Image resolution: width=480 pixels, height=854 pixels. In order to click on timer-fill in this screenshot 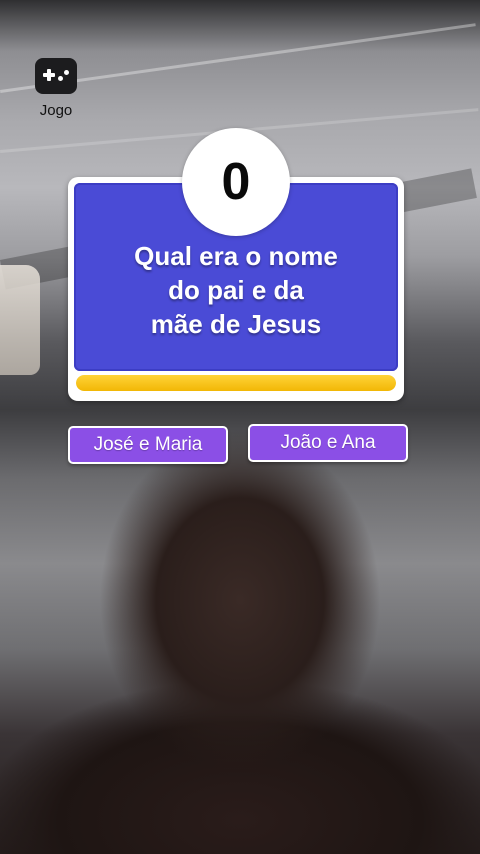, I will do `click(236, 383)`.